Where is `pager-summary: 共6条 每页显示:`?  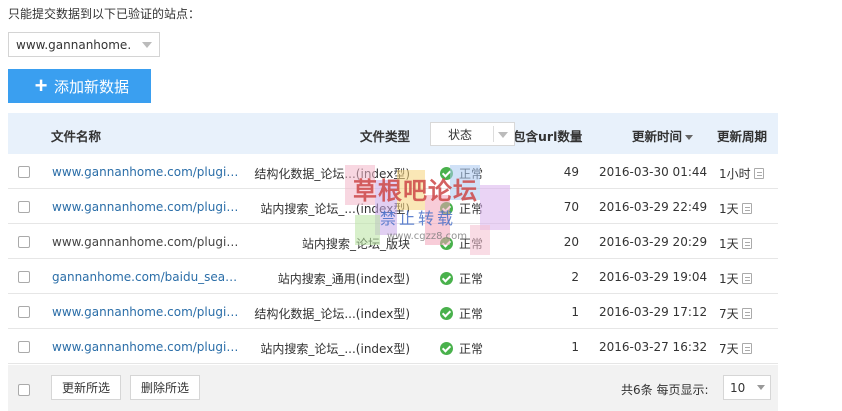
pager-summary: 共6条 每页显示: is located at coordinates (665, 390).